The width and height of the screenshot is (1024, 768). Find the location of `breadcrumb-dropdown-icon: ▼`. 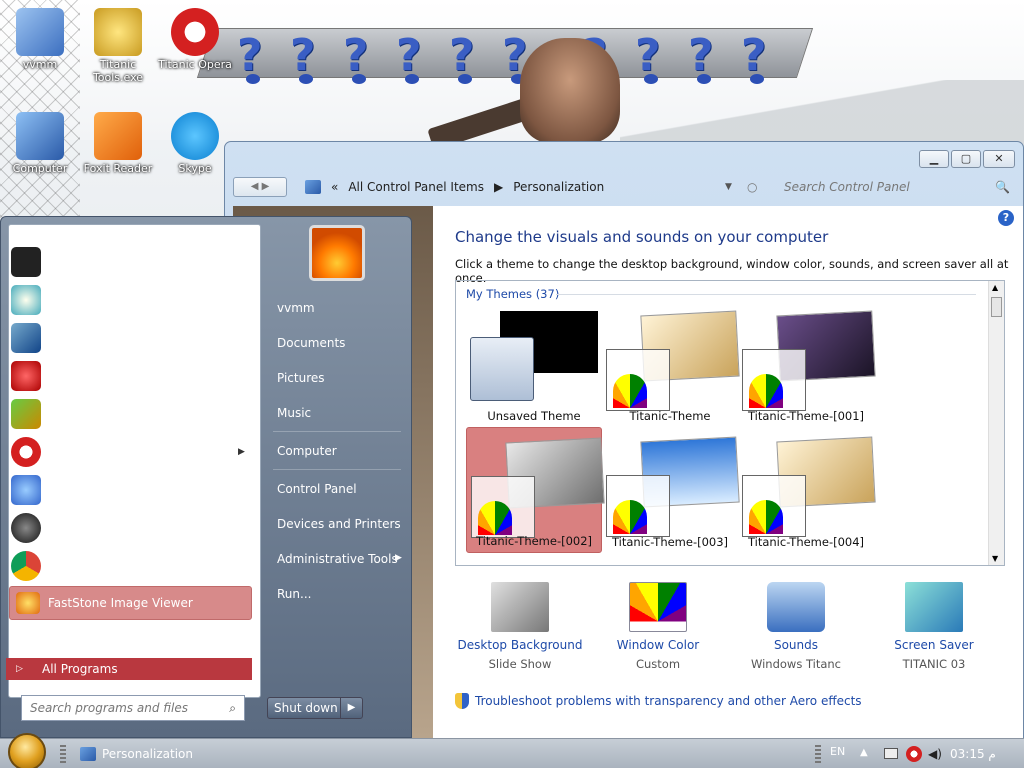

breadcrumb-dropdown-icon: ▼ is located at coordinates (728, 187).